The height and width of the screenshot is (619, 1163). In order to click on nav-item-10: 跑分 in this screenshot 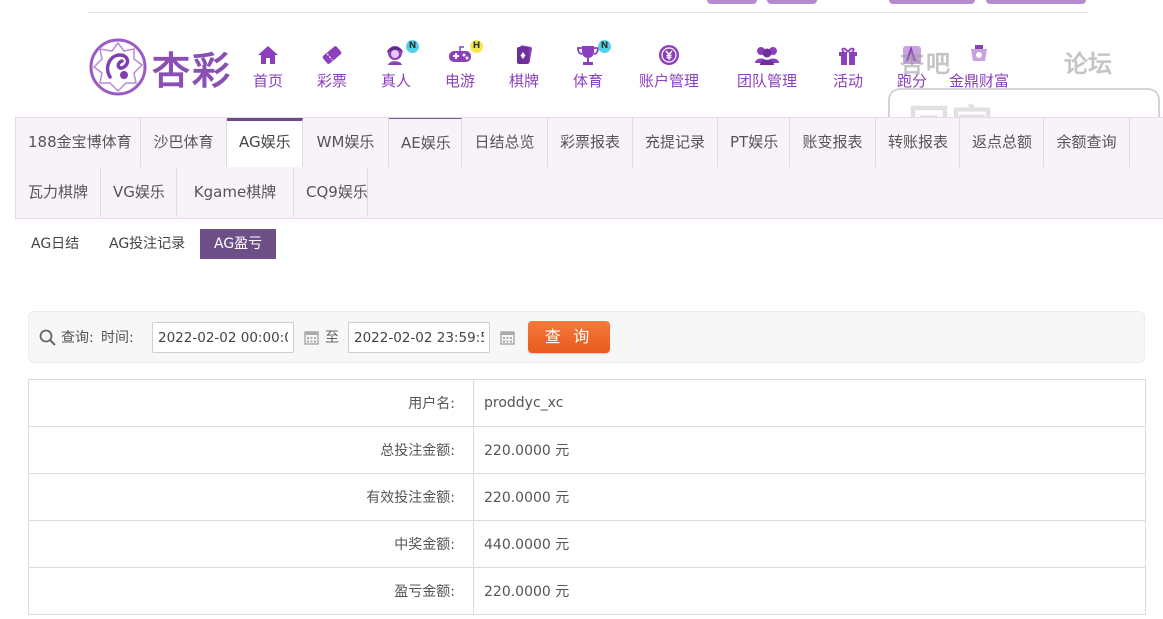, I will do `click(912, 66)`.